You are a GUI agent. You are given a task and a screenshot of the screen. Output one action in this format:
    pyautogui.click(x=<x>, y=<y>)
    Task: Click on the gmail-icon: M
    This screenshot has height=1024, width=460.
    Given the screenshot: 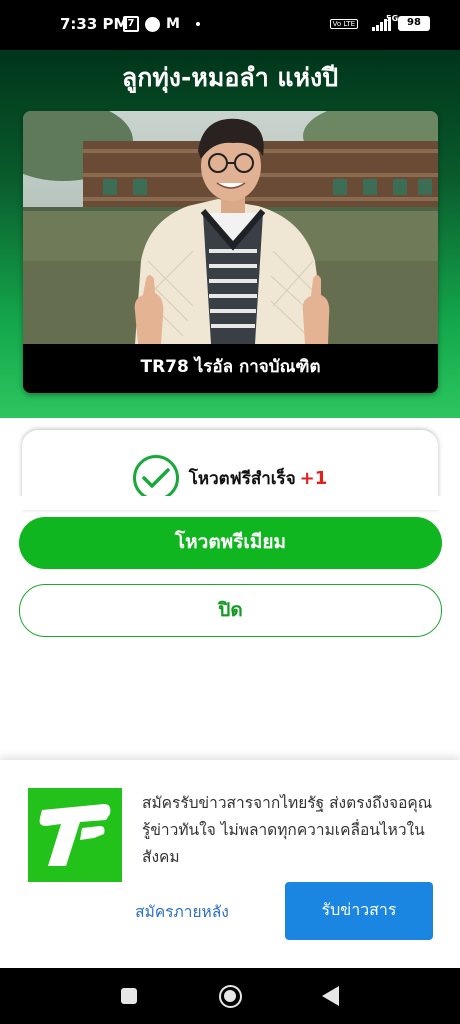 What is the action you would take?
    pyautogui.click(x=173, y=24)
    